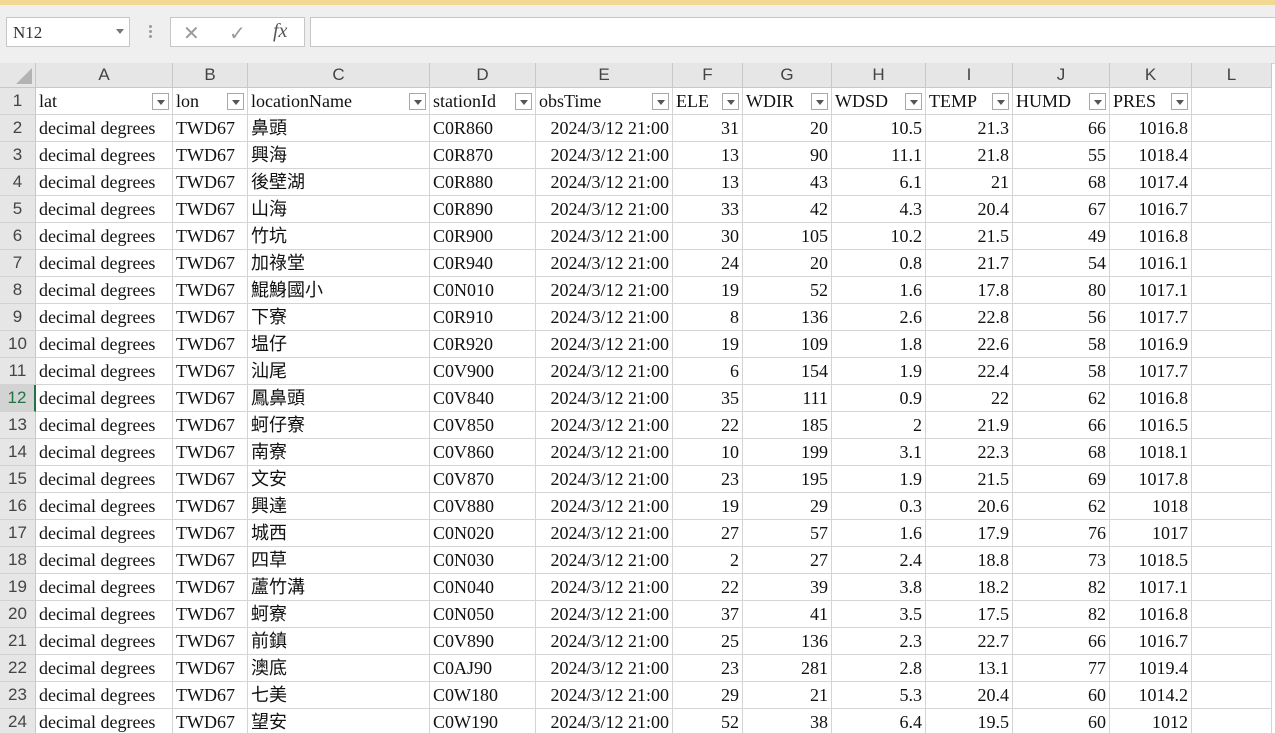  Describe the element at coordinates (787, 560) in the screenshot. I see `cell-g18: 27` at that location.